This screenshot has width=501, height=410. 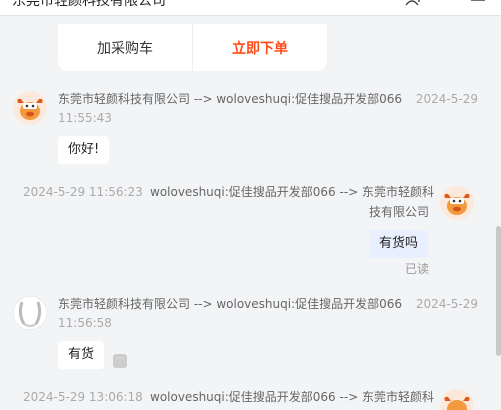 I want to click on message-time: 11:56:58, so click(x=85, y=323).